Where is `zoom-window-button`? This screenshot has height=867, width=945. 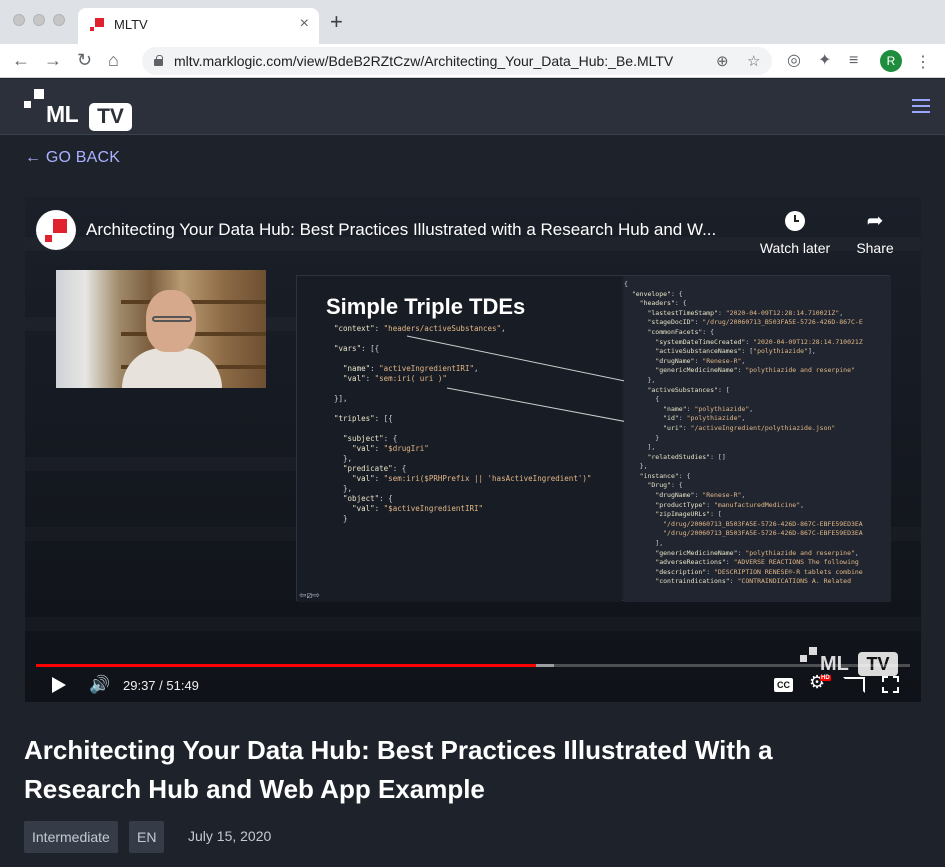 zoom-window-button is located at coordinates (59, 20).